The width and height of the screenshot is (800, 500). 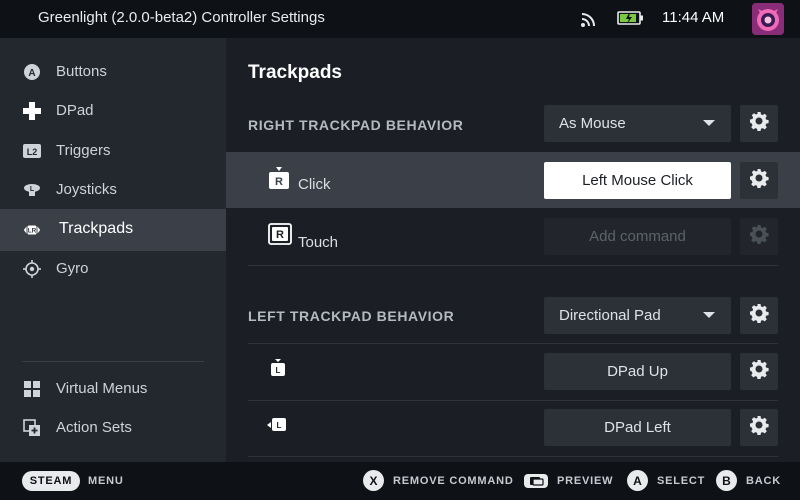 I want to click on menu-hint: MENU, so click(x=106, y=481).